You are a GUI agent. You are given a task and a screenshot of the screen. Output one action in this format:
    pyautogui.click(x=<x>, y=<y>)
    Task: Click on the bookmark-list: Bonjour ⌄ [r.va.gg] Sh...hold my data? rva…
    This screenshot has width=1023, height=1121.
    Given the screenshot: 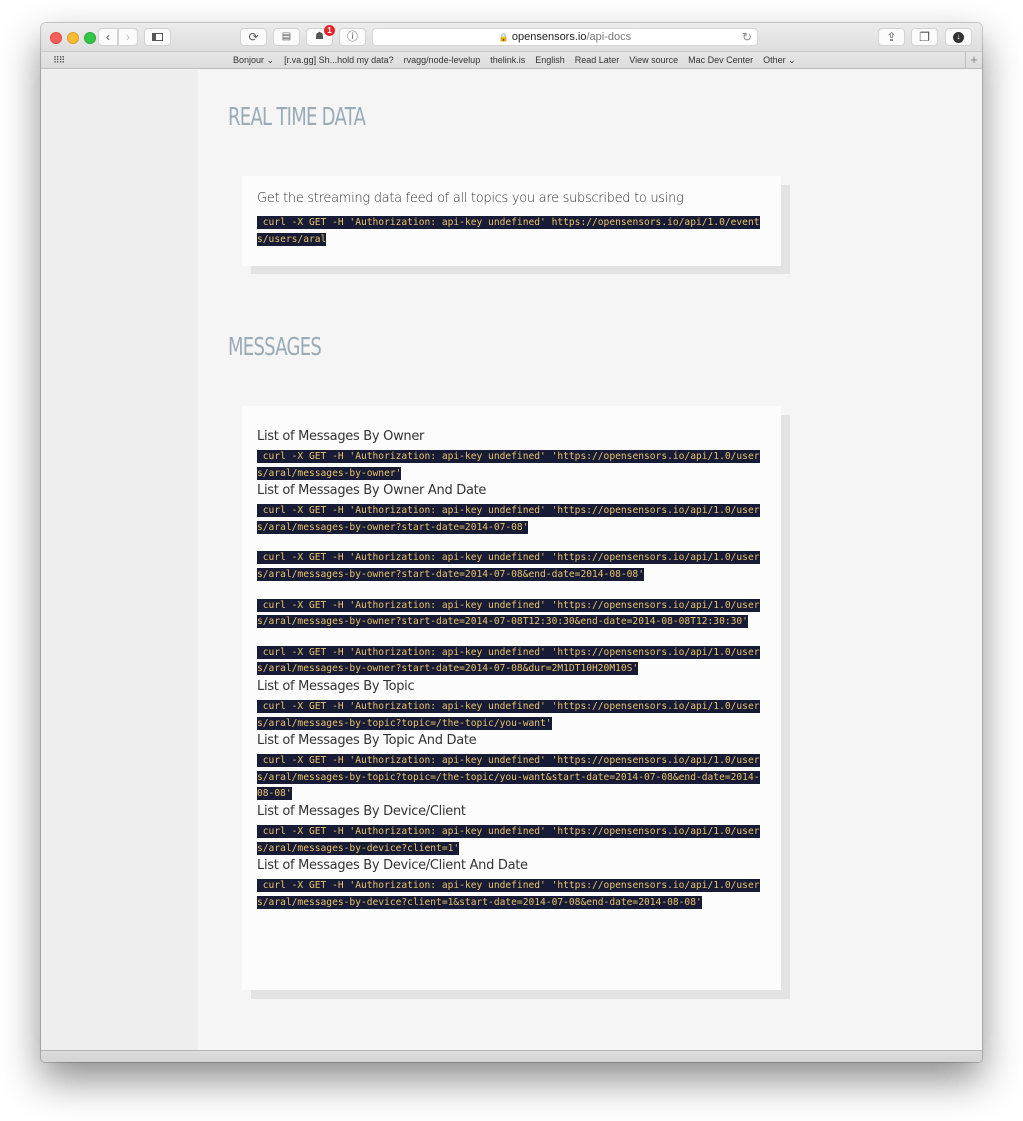 What is the action you would take?
    pyautogui.click(x=519, y=60)
    